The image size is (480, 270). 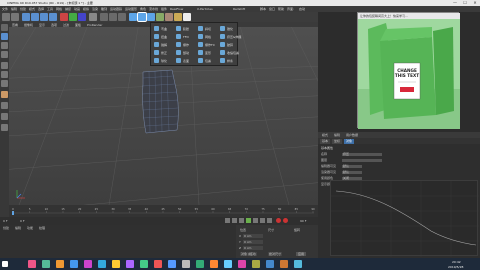 What do you see at coordinates (4, 45) in the screenshot?
I see `texture-mode-icon` at bounding box center [4, 45].